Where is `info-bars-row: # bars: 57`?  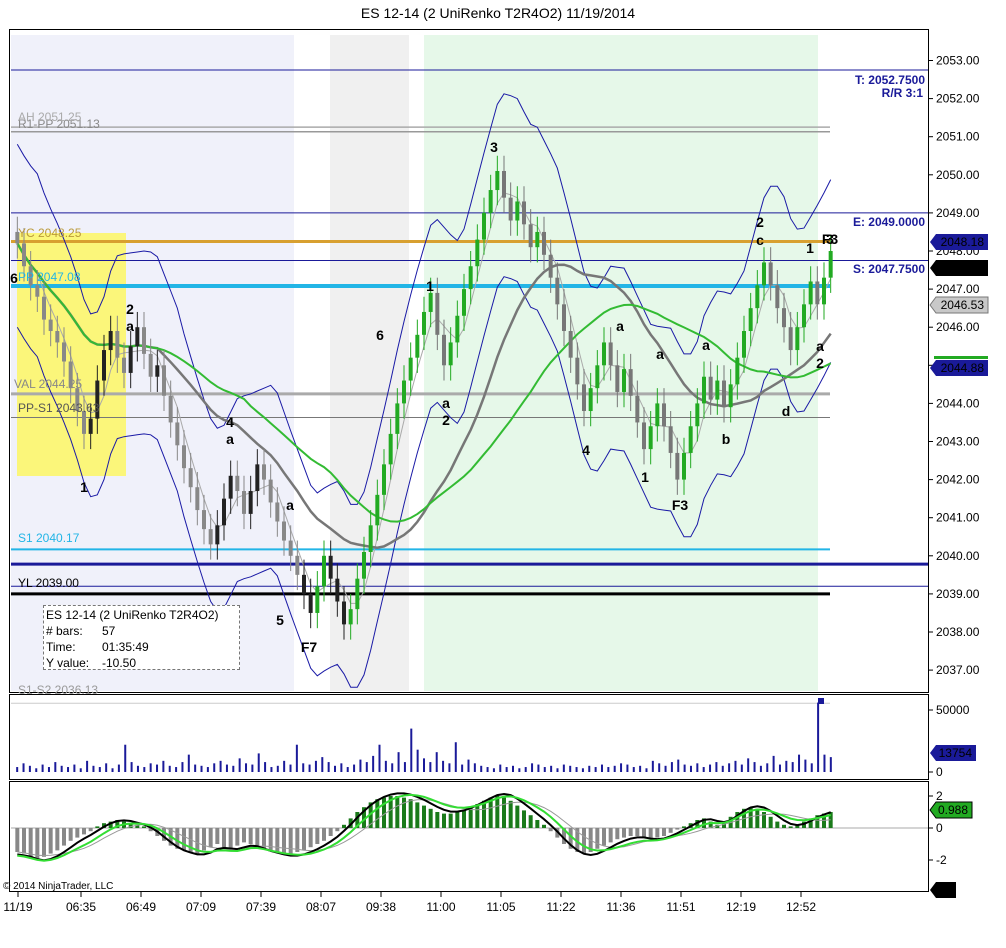
info-bars-row: # bars: 57 is located at coordinates (141, 631).